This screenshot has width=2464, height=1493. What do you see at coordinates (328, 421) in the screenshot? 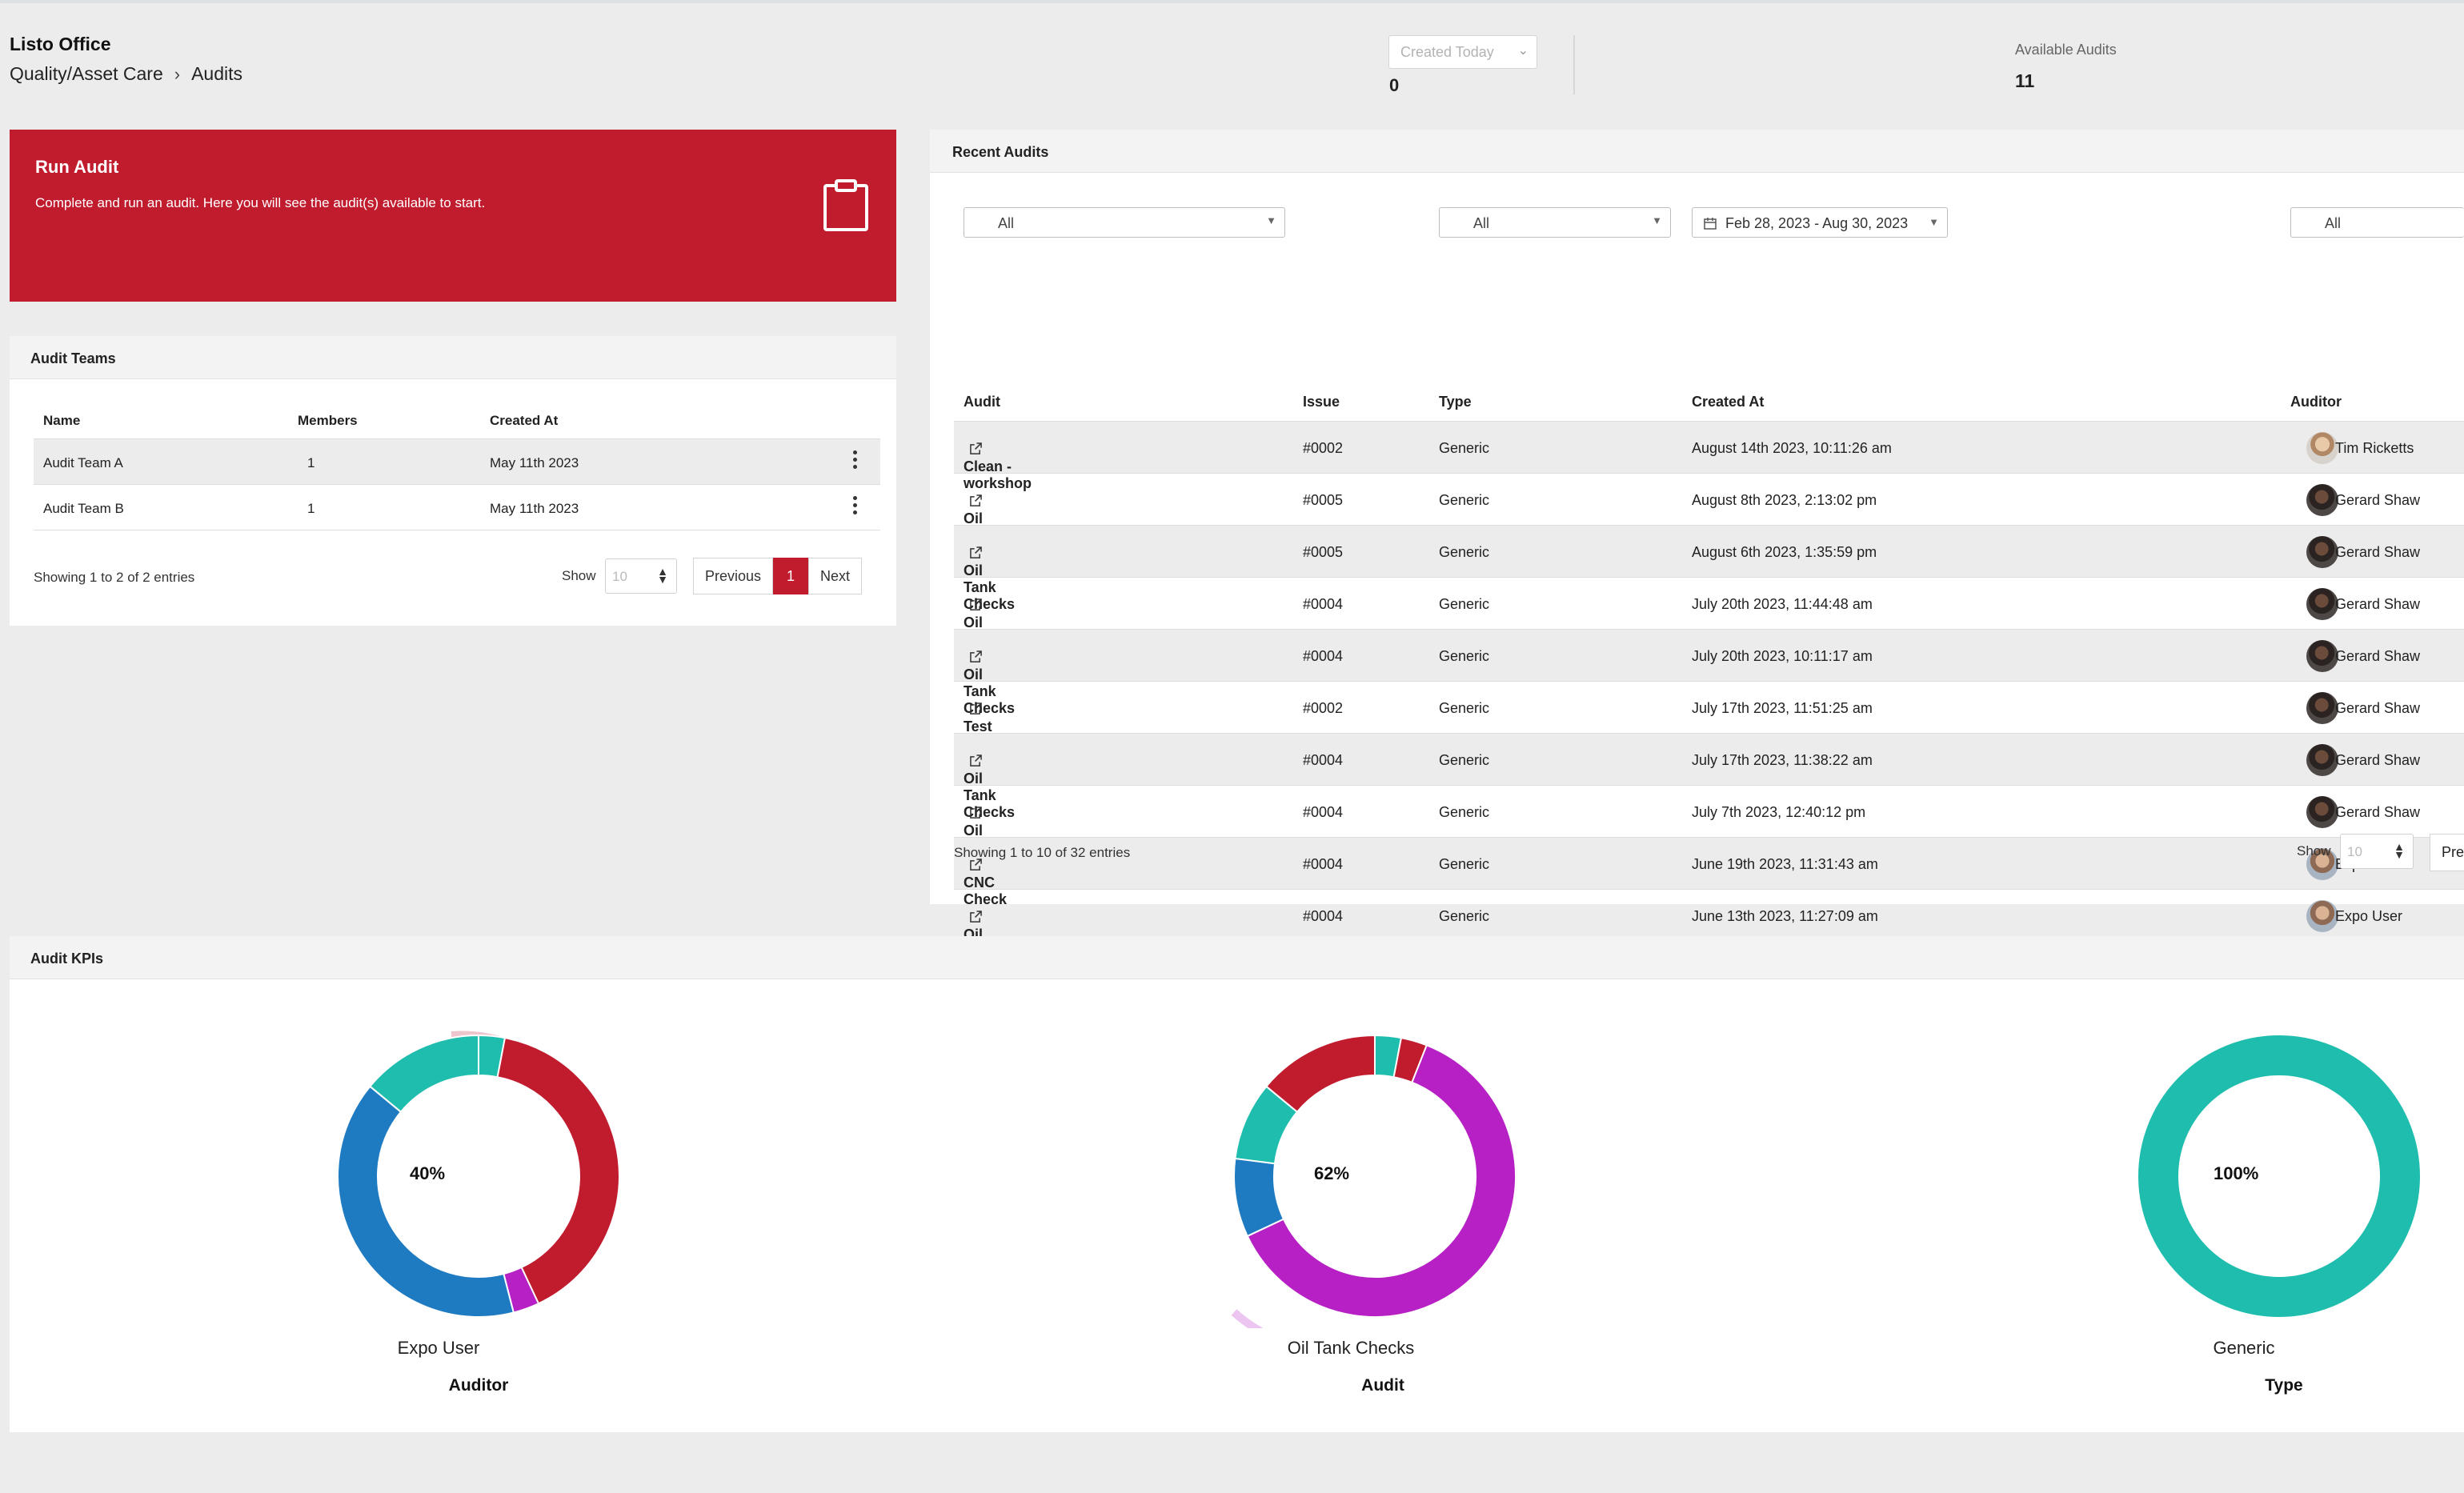
I see `col-header-members: Members` at bounding box center [328, 421].